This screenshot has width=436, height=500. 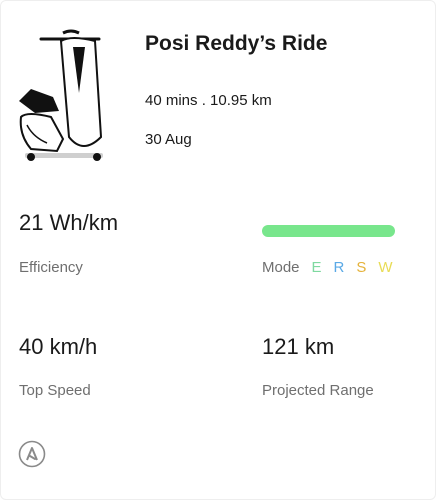 I want to click on top-speed-value: 40 km/h, so click(x=58, y=346).